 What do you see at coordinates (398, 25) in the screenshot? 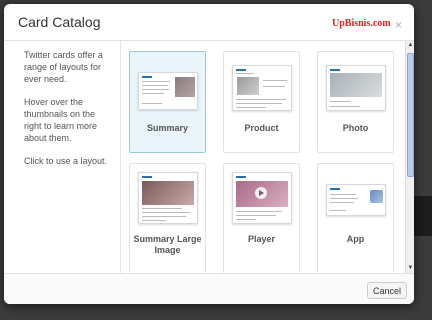
I see `close-icon: ×` at bounding box center [398, 25].